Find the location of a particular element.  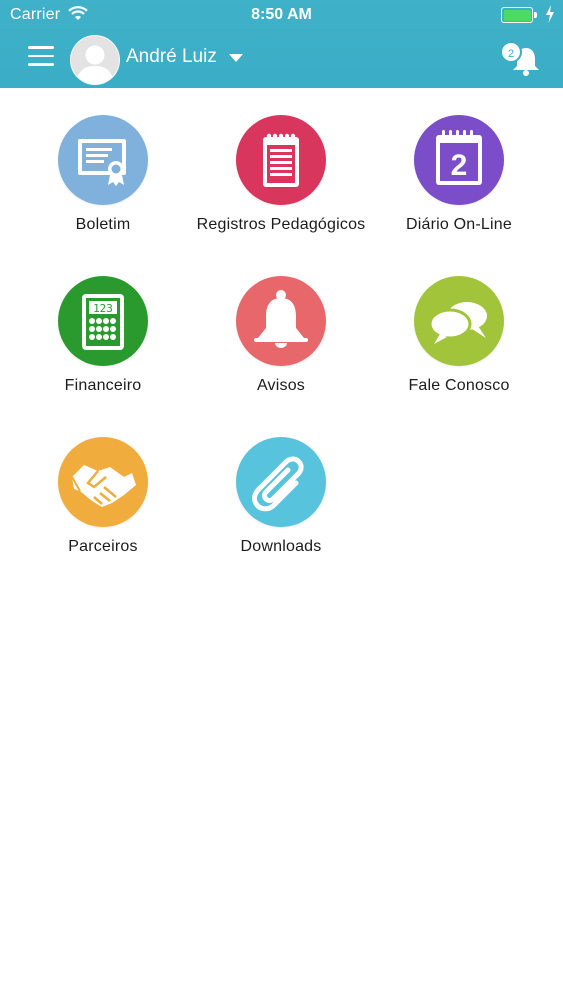

notifications-button: 2 is located at coordinates (521, 58).